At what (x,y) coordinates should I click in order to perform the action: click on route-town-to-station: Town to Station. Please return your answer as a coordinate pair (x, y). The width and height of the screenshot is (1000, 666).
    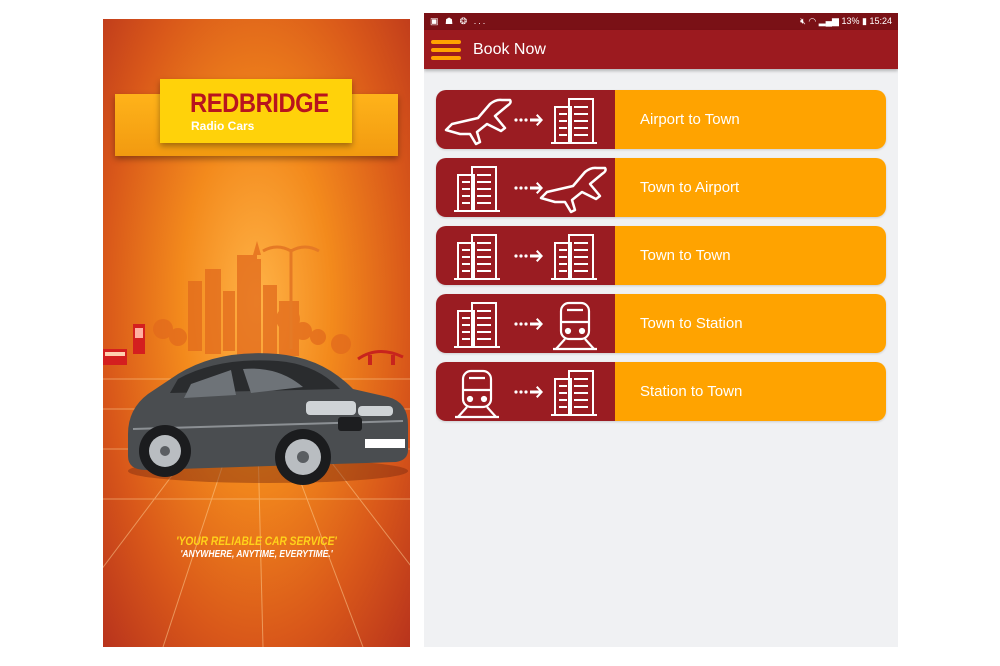
    Looking at the image, I should click on (661, 323).